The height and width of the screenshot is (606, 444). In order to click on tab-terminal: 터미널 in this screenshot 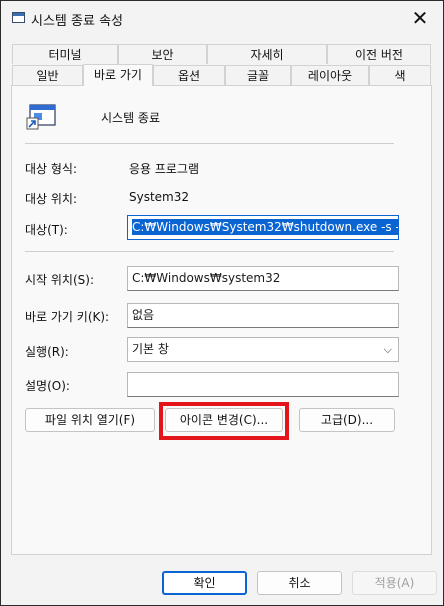, I will do `click(65, 54)`.